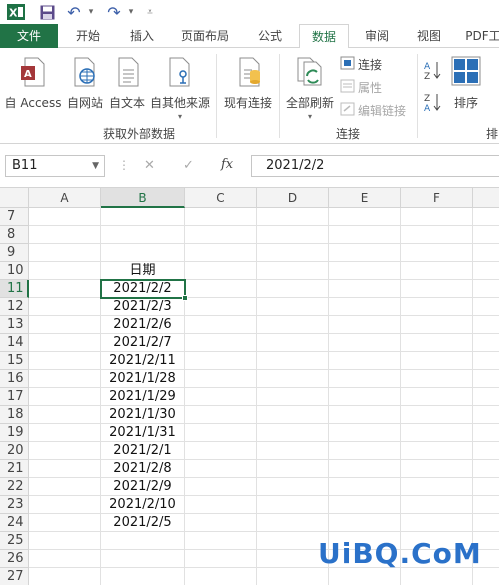  I want to click on column-header-b: B, so click(143, 198).